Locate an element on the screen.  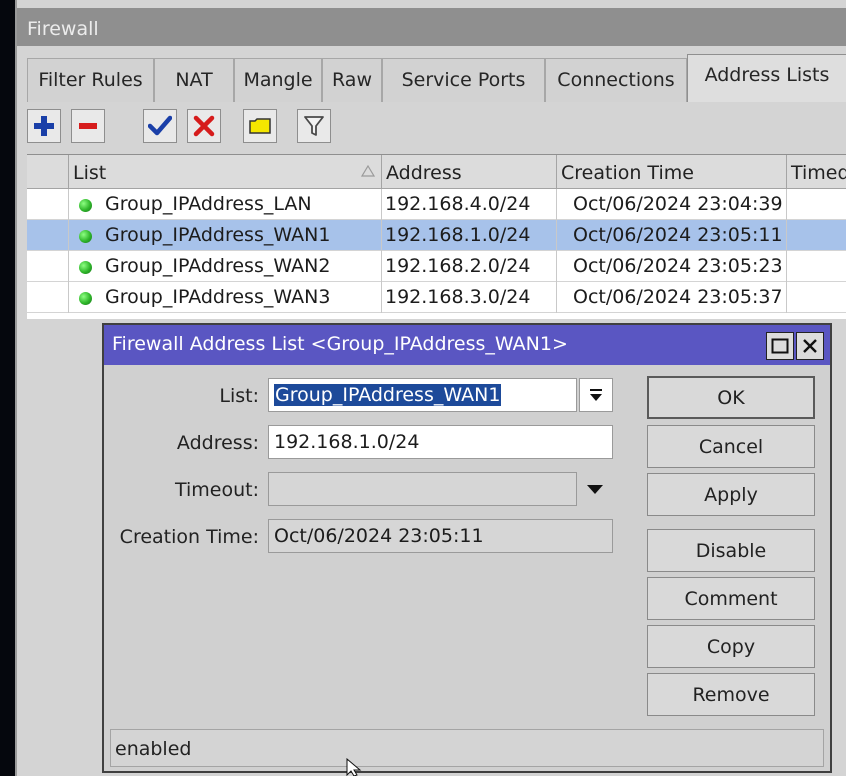
plus-icon is located at coordinates (44, 126).